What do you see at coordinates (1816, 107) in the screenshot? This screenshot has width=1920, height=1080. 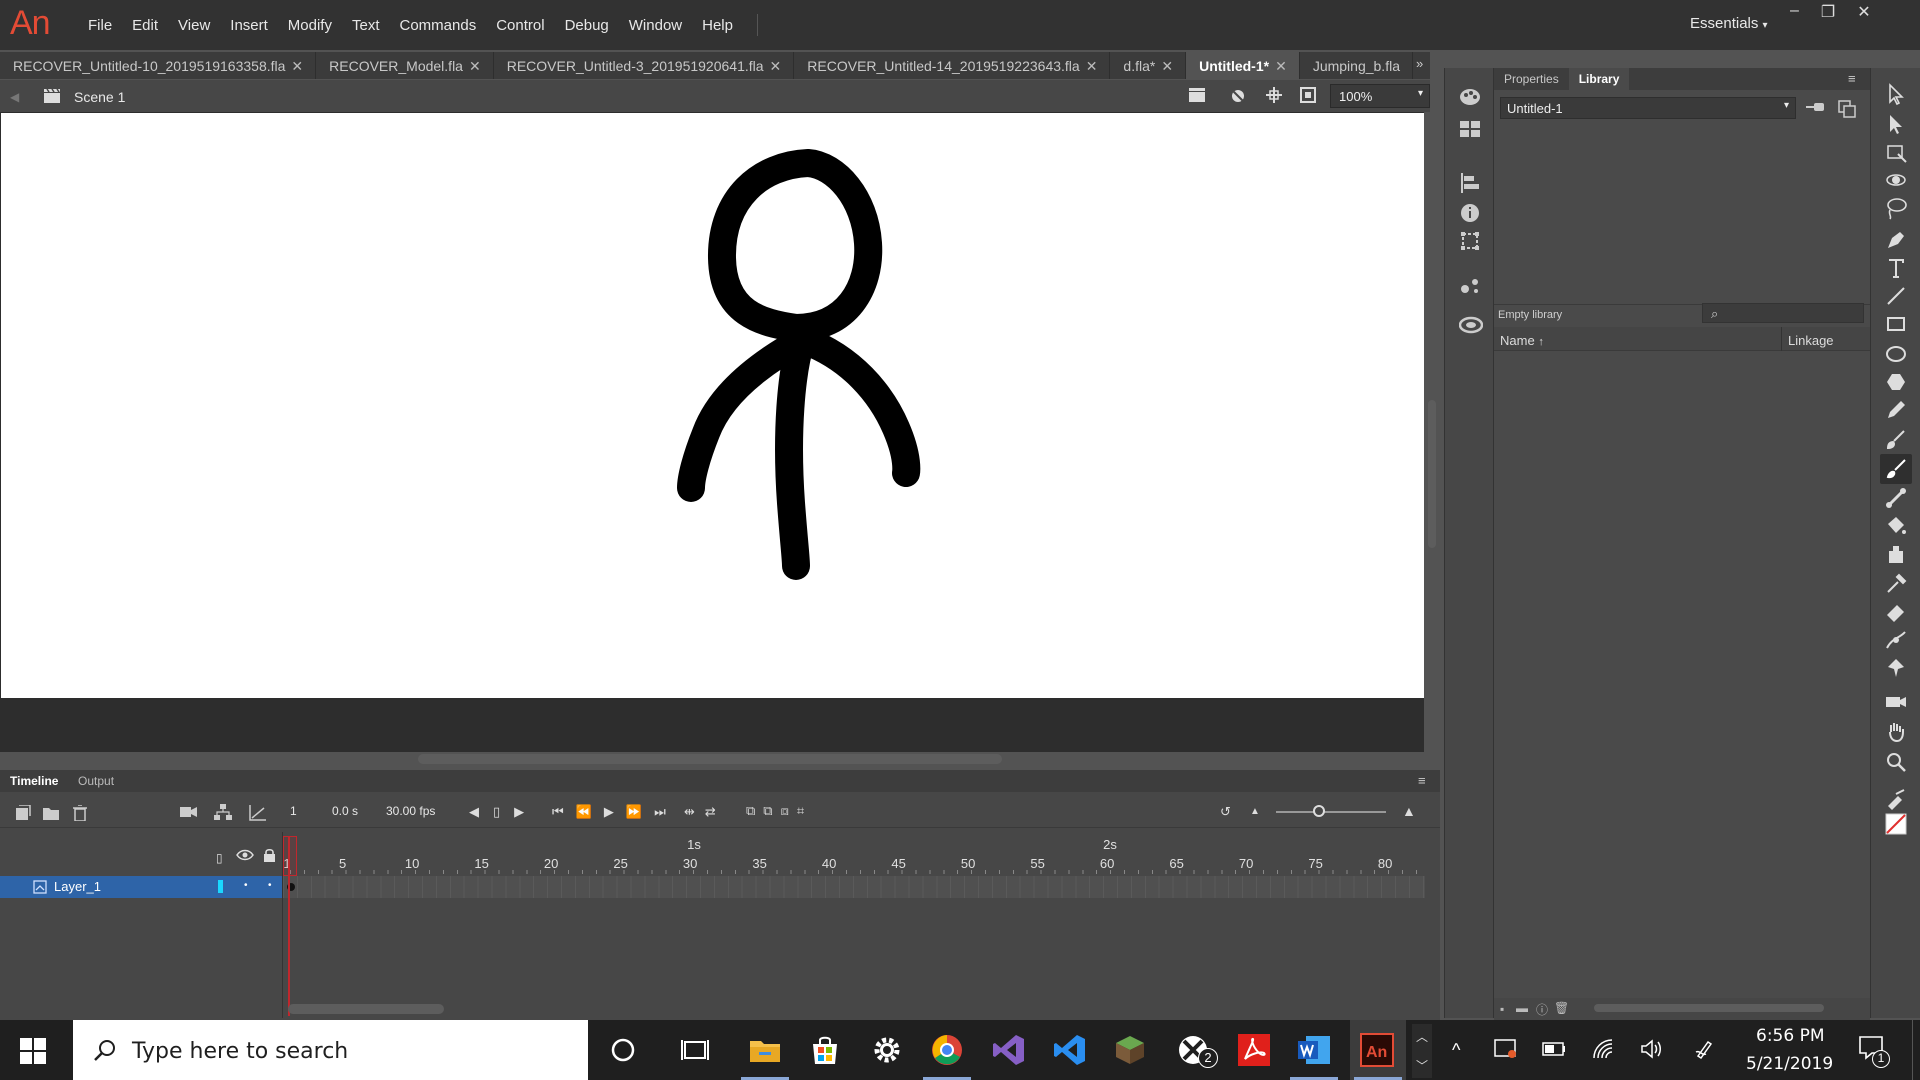 I see `pin-icon` at bounding box center [1816, 107].